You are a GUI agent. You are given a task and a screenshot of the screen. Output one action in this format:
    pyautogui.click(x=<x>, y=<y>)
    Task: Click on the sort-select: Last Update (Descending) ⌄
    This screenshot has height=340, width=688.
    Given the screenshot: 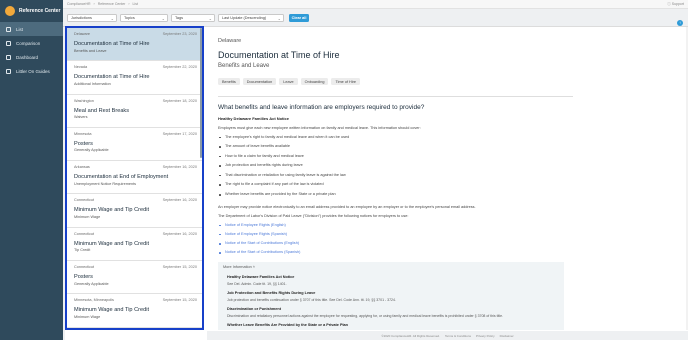 What is the action you would take?
    pyautogui.click(x=251, y=18)
    